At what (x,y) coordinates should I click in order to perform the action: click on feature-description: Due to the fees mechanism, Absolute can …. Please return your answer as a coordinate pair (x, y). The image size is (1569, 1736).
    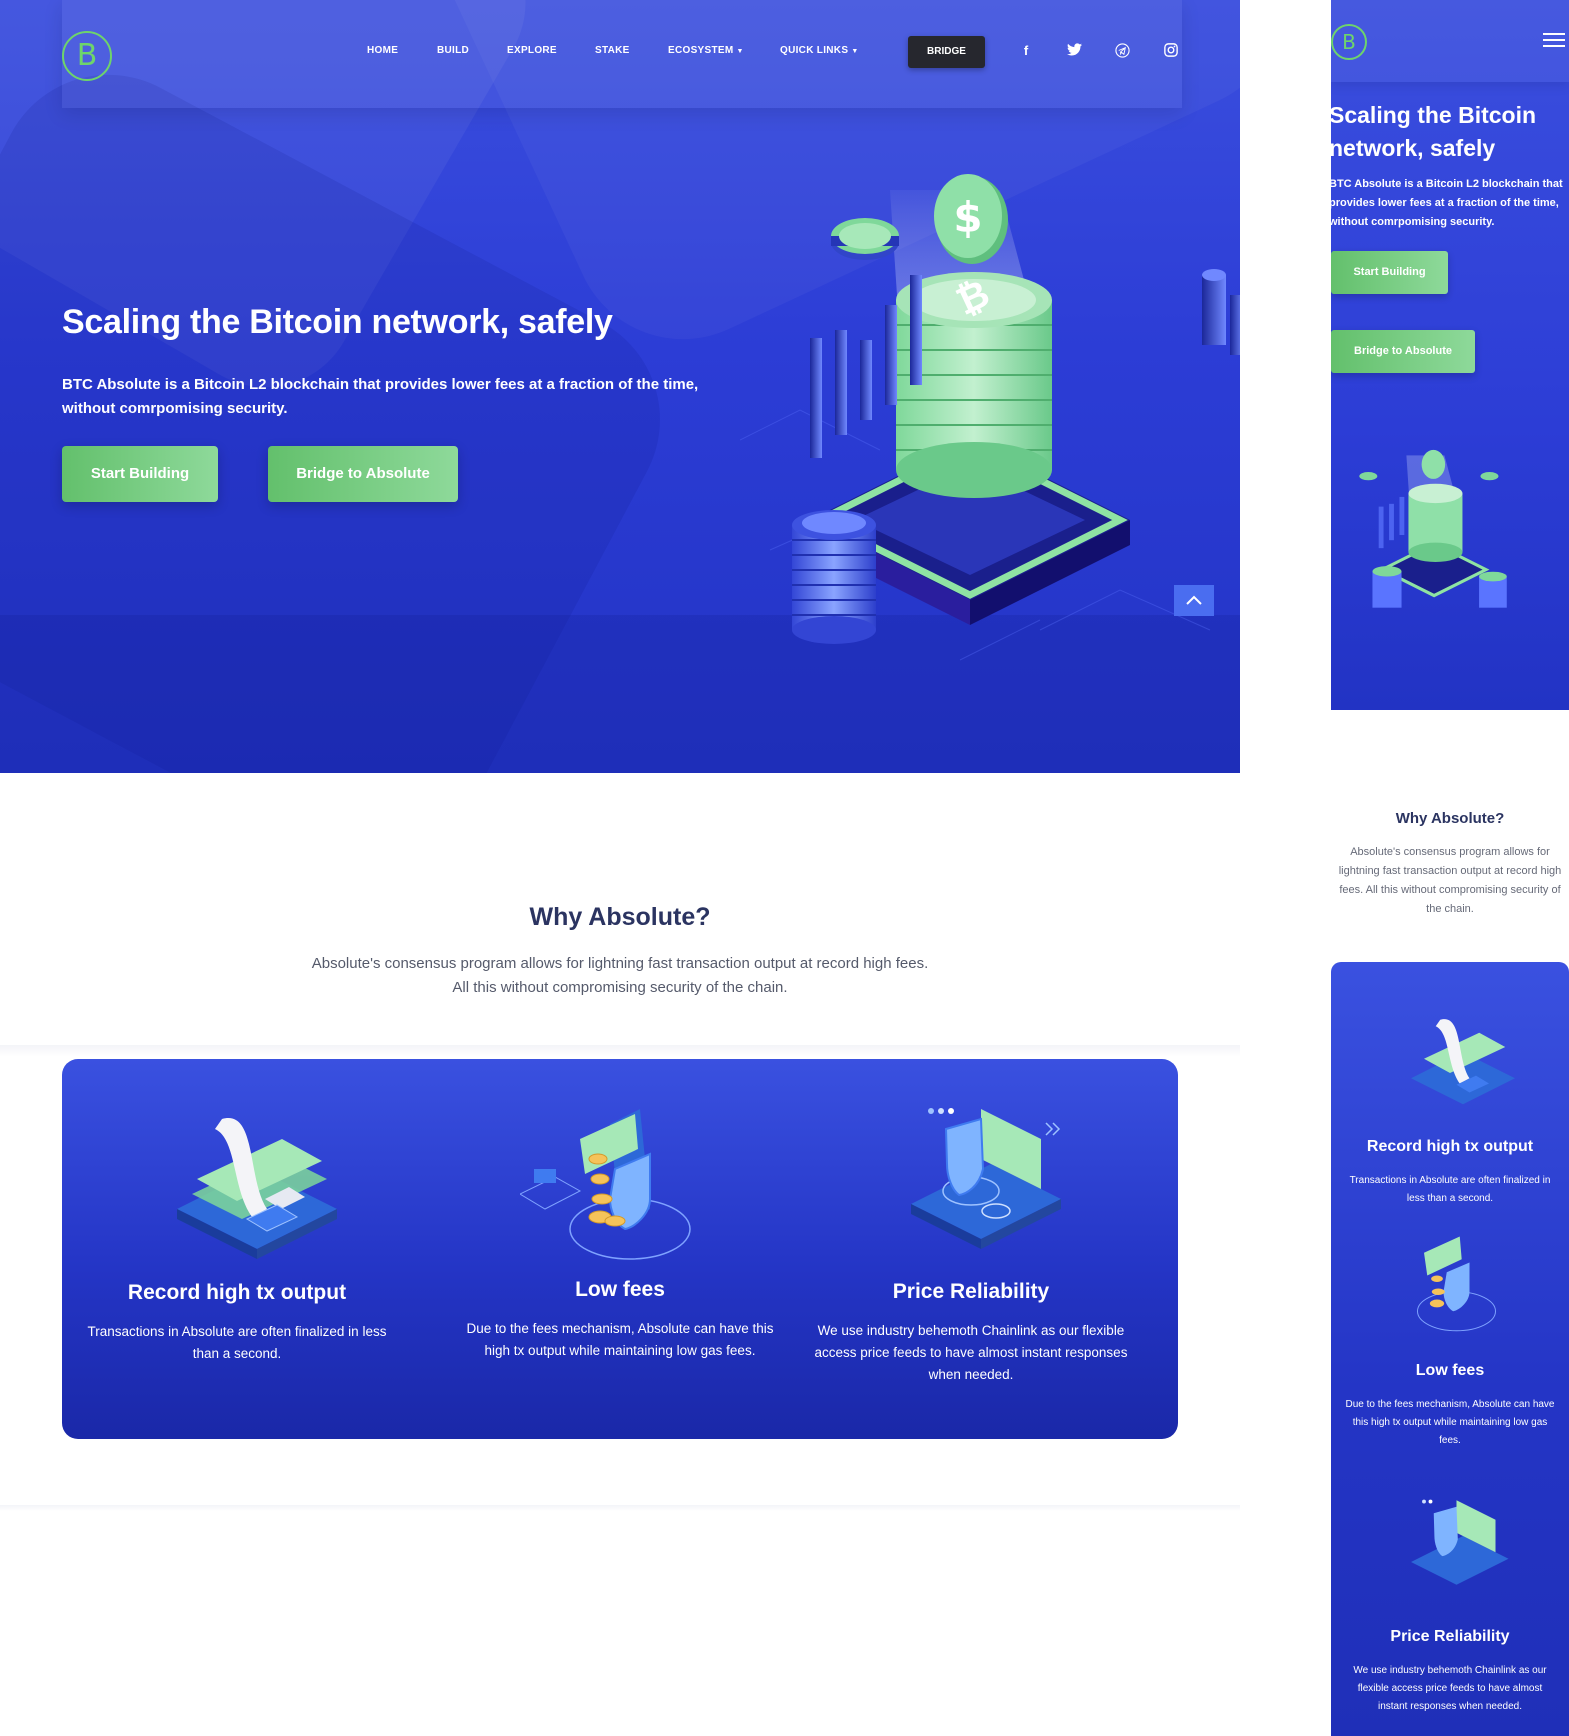
    Looking at the image, I should click on (620, 1339).